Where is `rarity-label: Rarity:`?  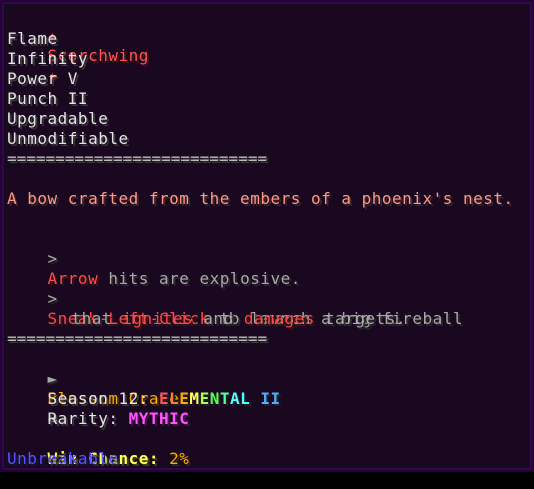 rarity-label: Rarity: is located at coordinates (88, 418).